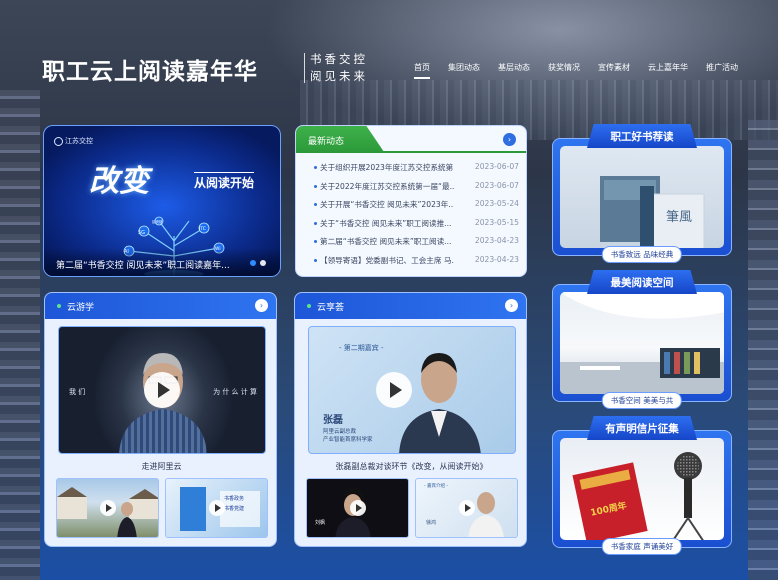 This screenshot has height=580, width=778. Describe the element at coordinates (496, 203) in the screenshot. I see `news-date: 2023-05-24` at that location.